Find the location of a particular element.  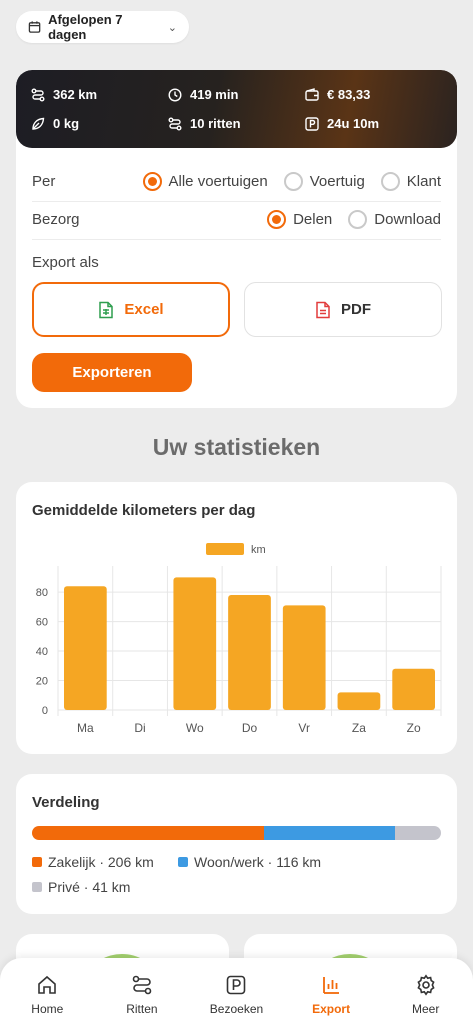

deliver-row: Bezorg Delen Download is located at coordinates (236, 219).